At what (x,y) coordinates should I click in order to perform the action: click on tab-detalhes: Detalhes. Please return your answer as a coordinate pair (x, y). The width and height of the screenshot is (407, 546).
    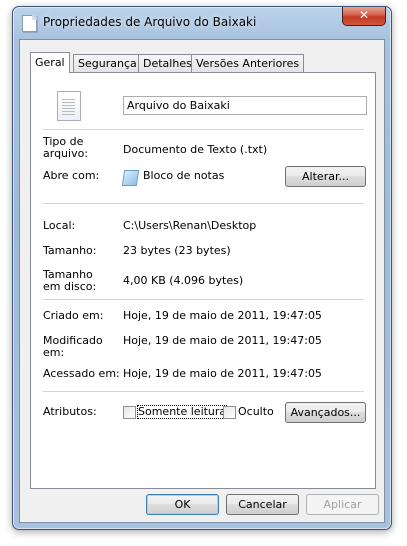
    Looking at the image, I should click on (167, 63).